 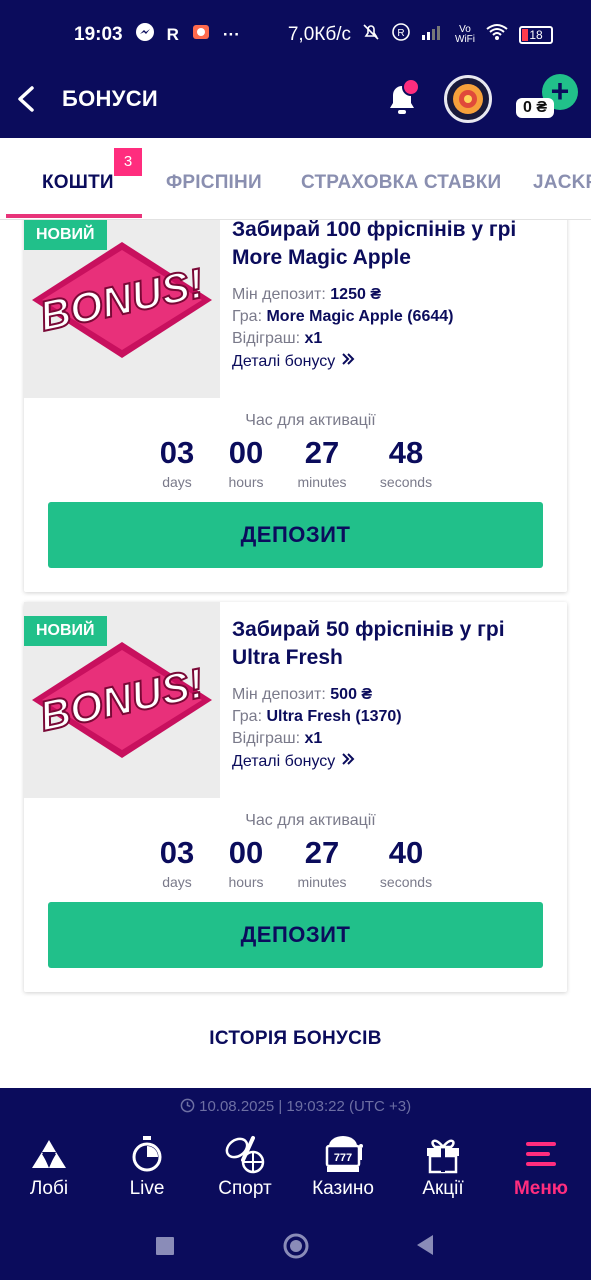 I want to click on r-letter-icon: R, so click(x=172, y=34).